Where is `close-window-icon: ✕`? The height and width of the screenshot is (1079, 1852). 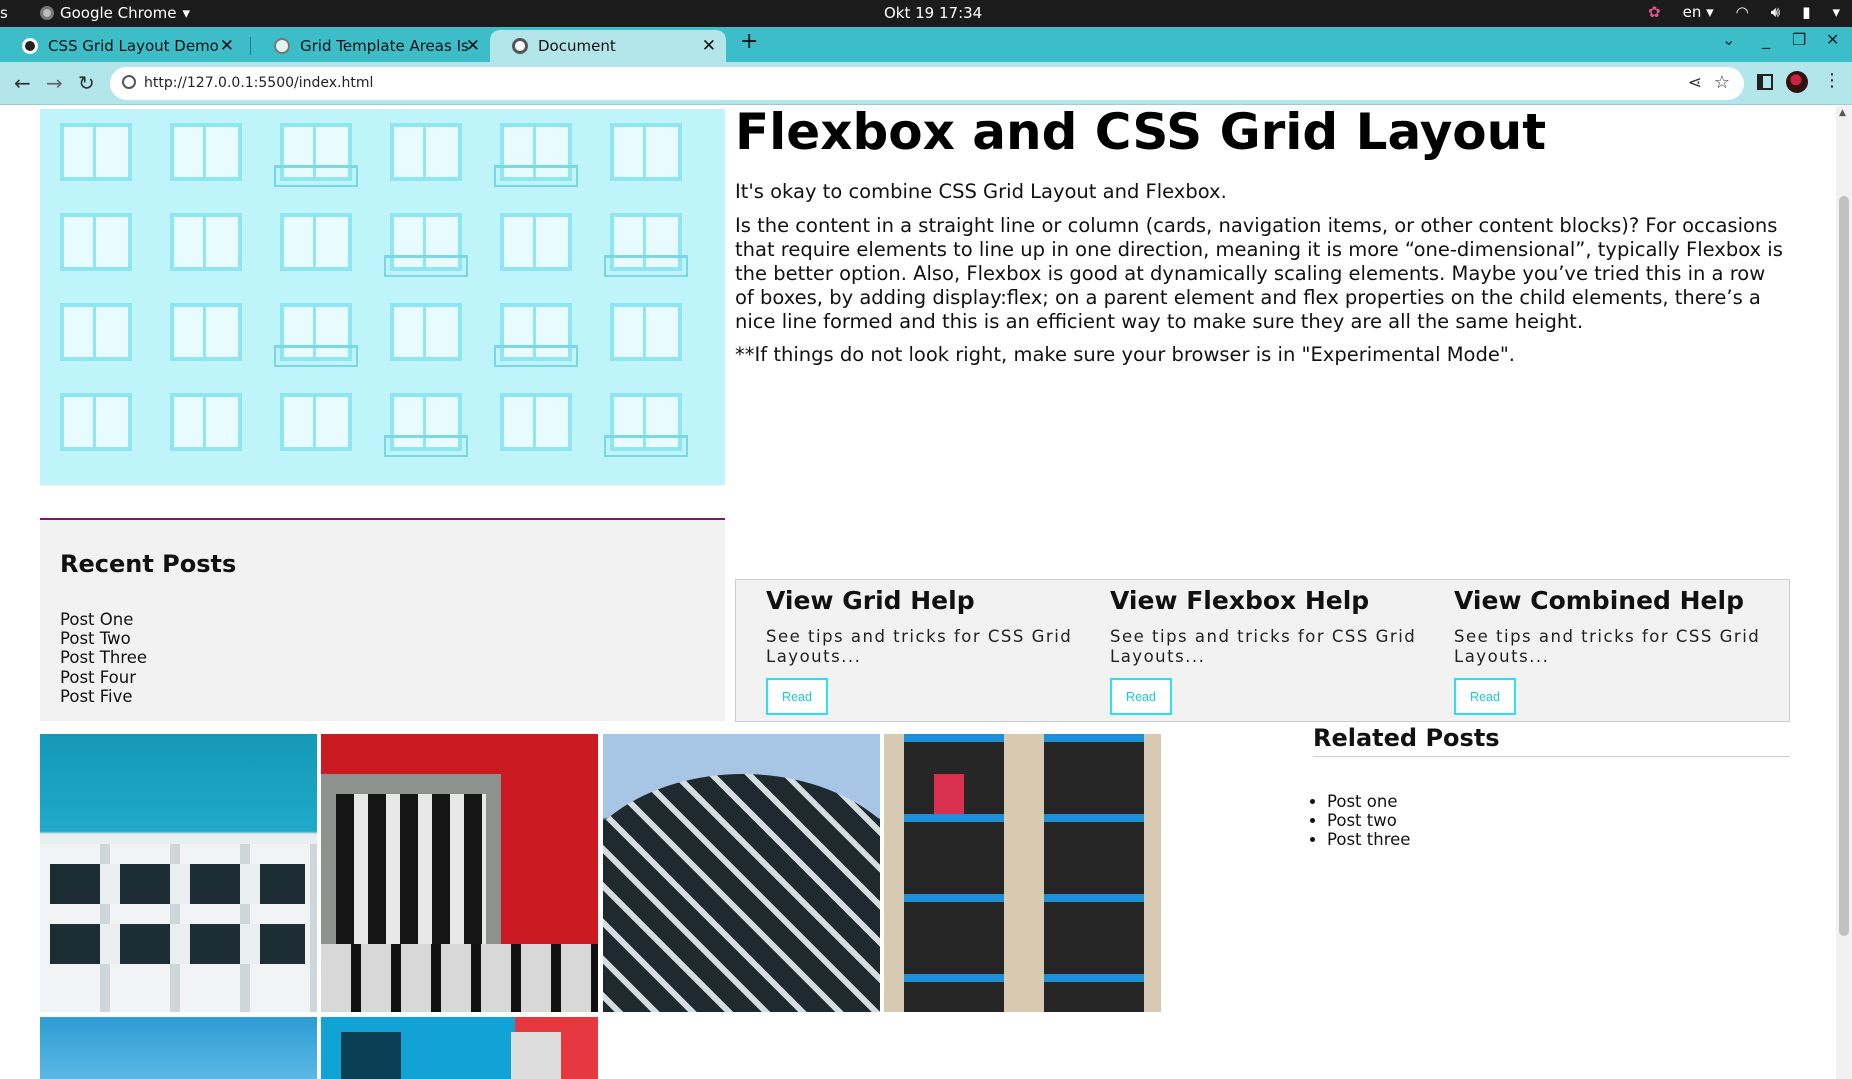
close-window-icon: ✕ is located at coordinates (1832, 39).